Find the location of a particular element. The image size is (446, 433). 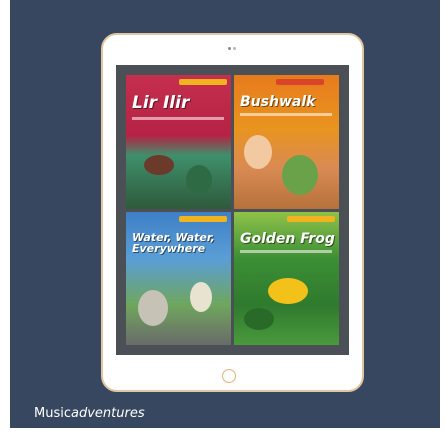

book-cover-golden-frog: Golden Frog is located at coordinates (286, 278).